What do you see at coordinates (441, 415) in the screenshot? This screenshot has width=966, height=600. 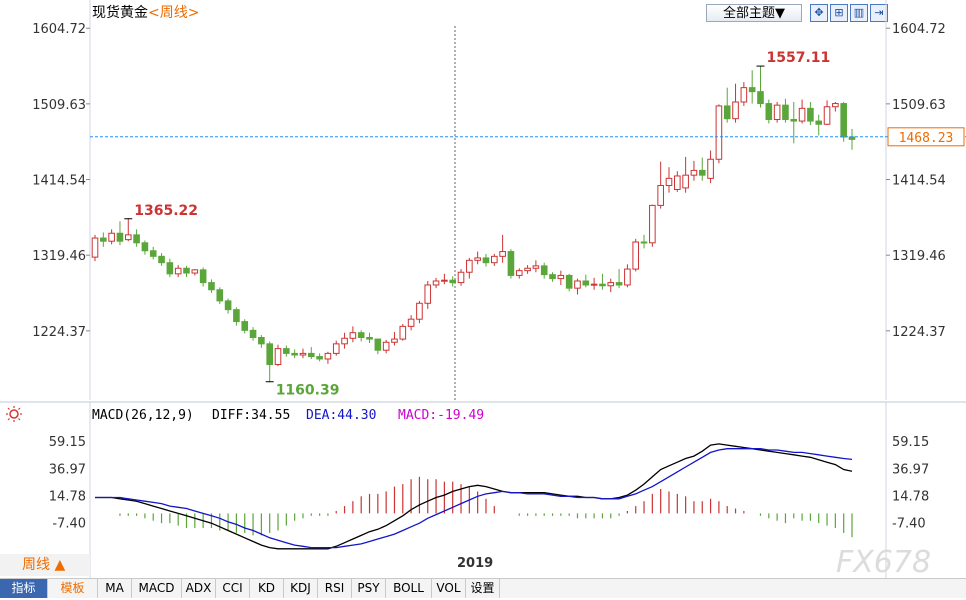 I see `macd-legend-macd: MACD:-19.49` at bounding box center [441, 415].